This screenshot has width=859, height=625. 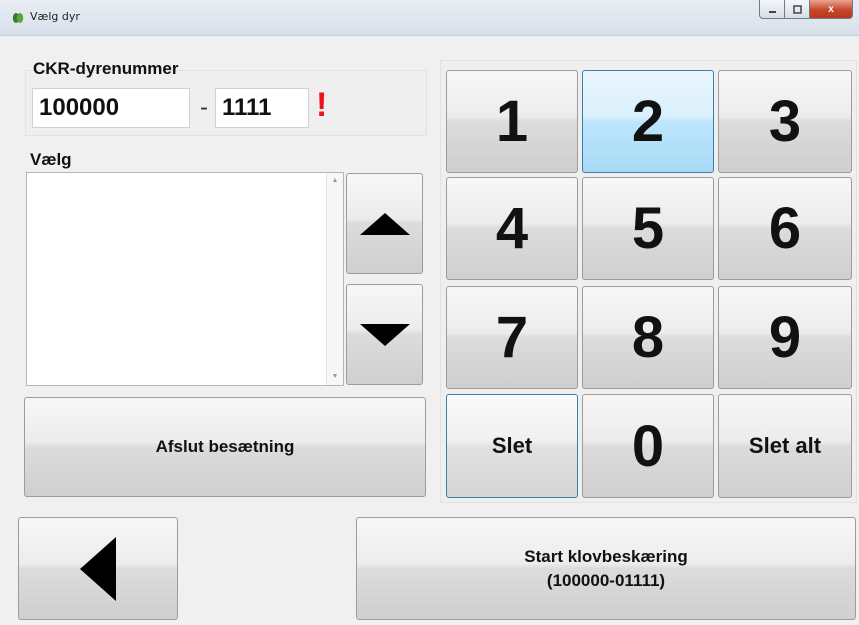 What do you see at coordinates (322, 105) in the screenshot?
I see `warning-icon: !` at bounding box center [322, 105].